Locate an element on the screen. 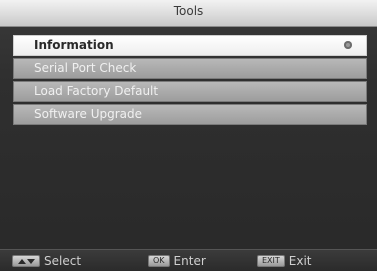 Image resolution: width=377 pixels, height=271 pixels. menu-item-label: Load Factory Default is located at coordinates (96, 91).